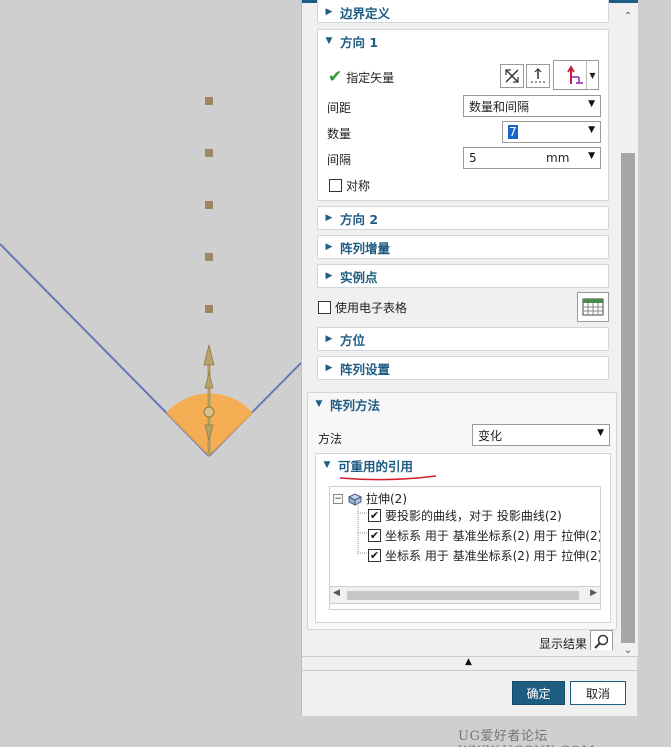 This screenshot has width=671, height=747. Describe the element at coordinates (576, 75) in the screenshot. I see `reverse-direction-icon: ▼` at that location.